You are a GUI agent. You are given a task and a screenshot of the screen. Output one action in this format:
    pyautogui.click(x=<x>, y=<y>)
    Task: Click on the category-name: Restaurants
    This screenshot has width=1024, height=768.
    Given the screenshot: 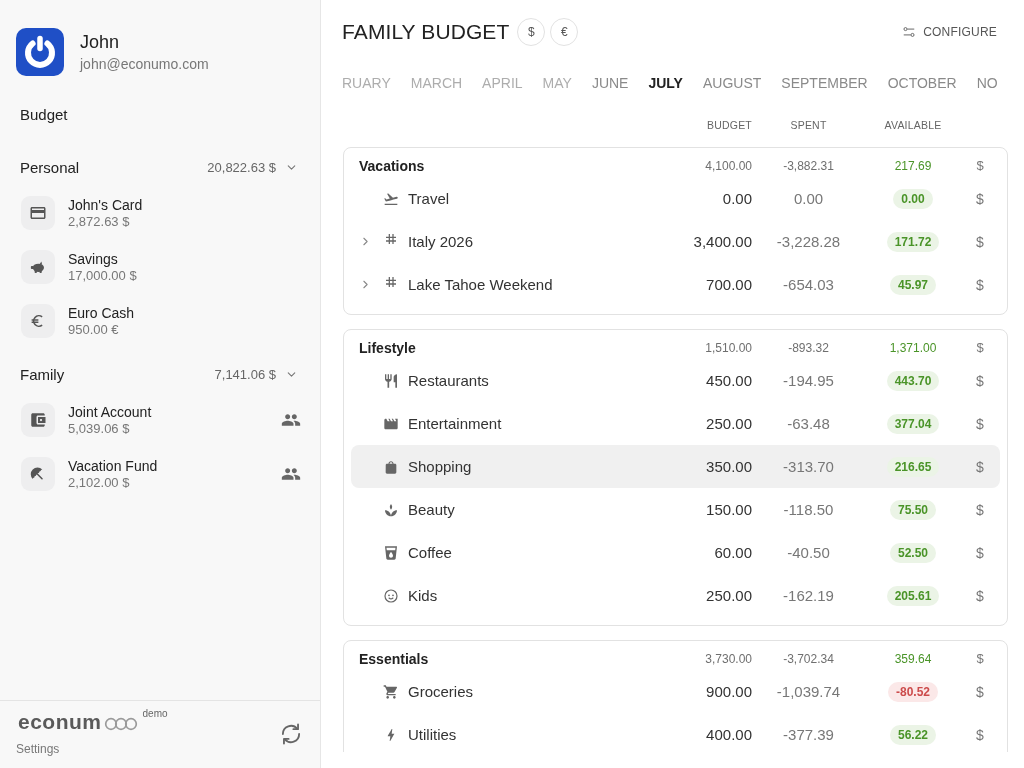 What is the action you would take?
    pyautogui.click(x=448, y=380)
    